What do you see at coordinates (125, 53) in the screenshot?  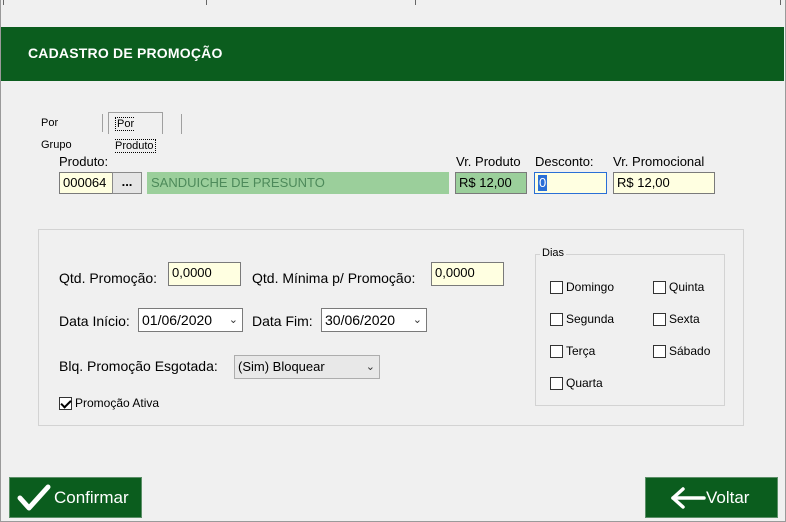 I see `page-title: CADASTRO DE PROMOÇÃO` at bounding box center [125, 53].